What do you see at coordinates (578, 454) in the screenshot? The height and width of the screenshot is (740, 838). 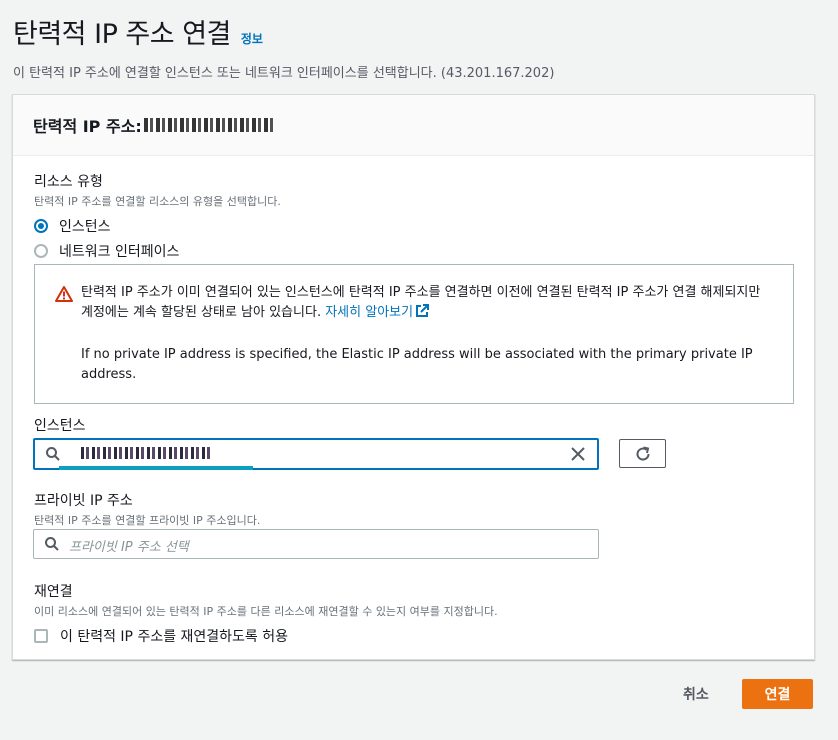 I see `clear-icon` at bounding box center [578, 454].